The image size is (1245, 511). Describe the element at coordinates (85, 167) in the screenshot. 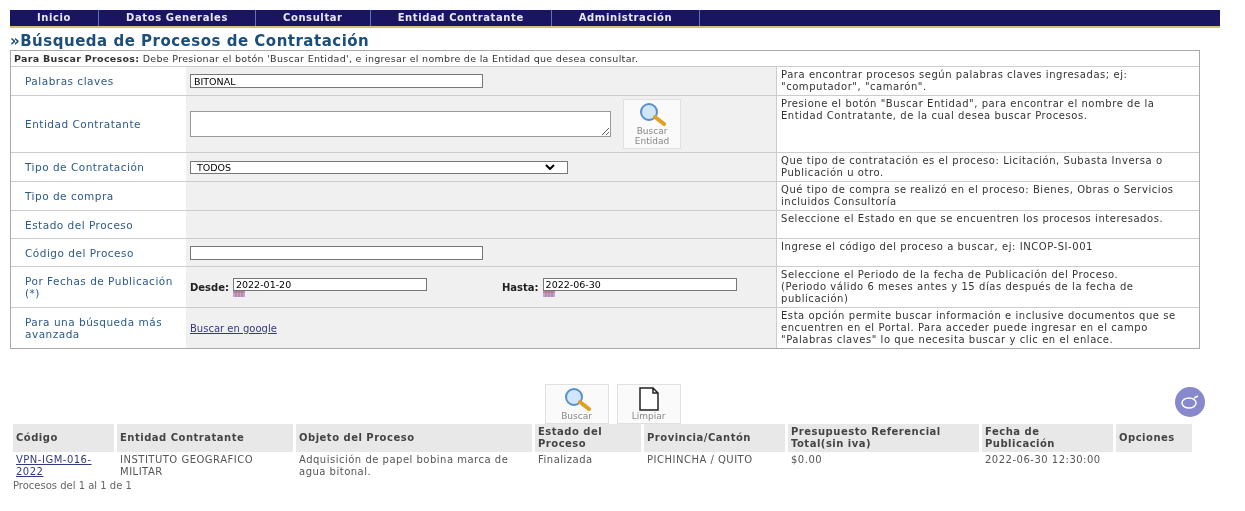

I see `field-label: Tipo de Contratación` at that location.